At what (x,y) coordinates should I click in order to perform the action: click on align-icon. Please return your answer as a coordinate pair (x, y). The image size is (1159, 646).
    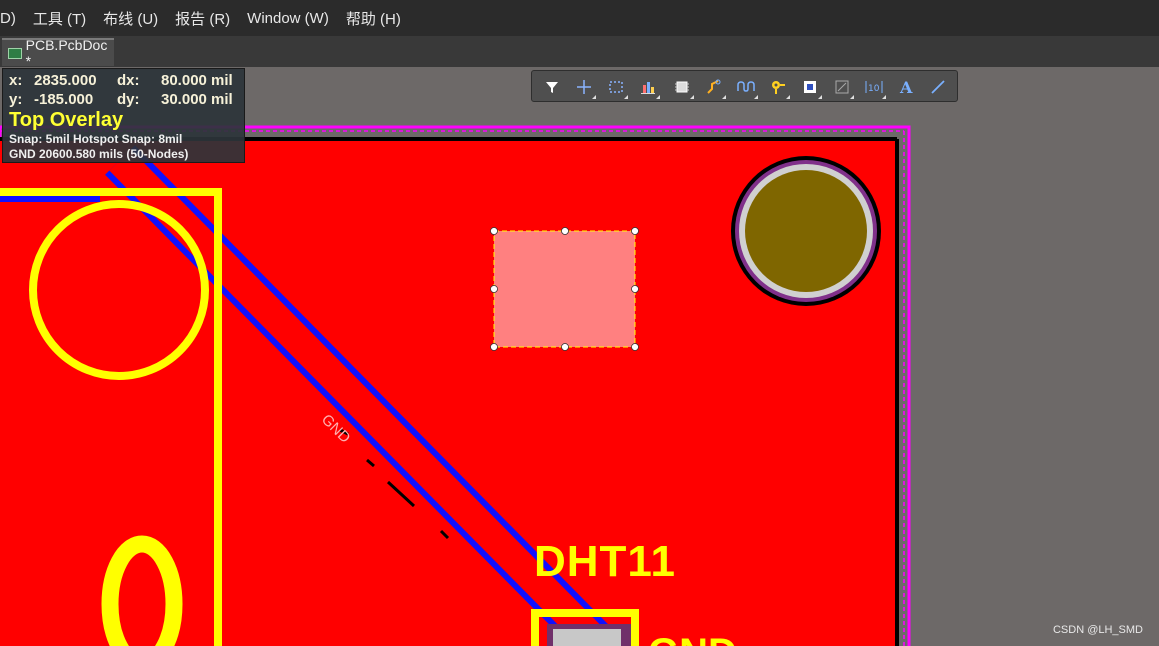
    Looking at the image, I should click on (648, 87).